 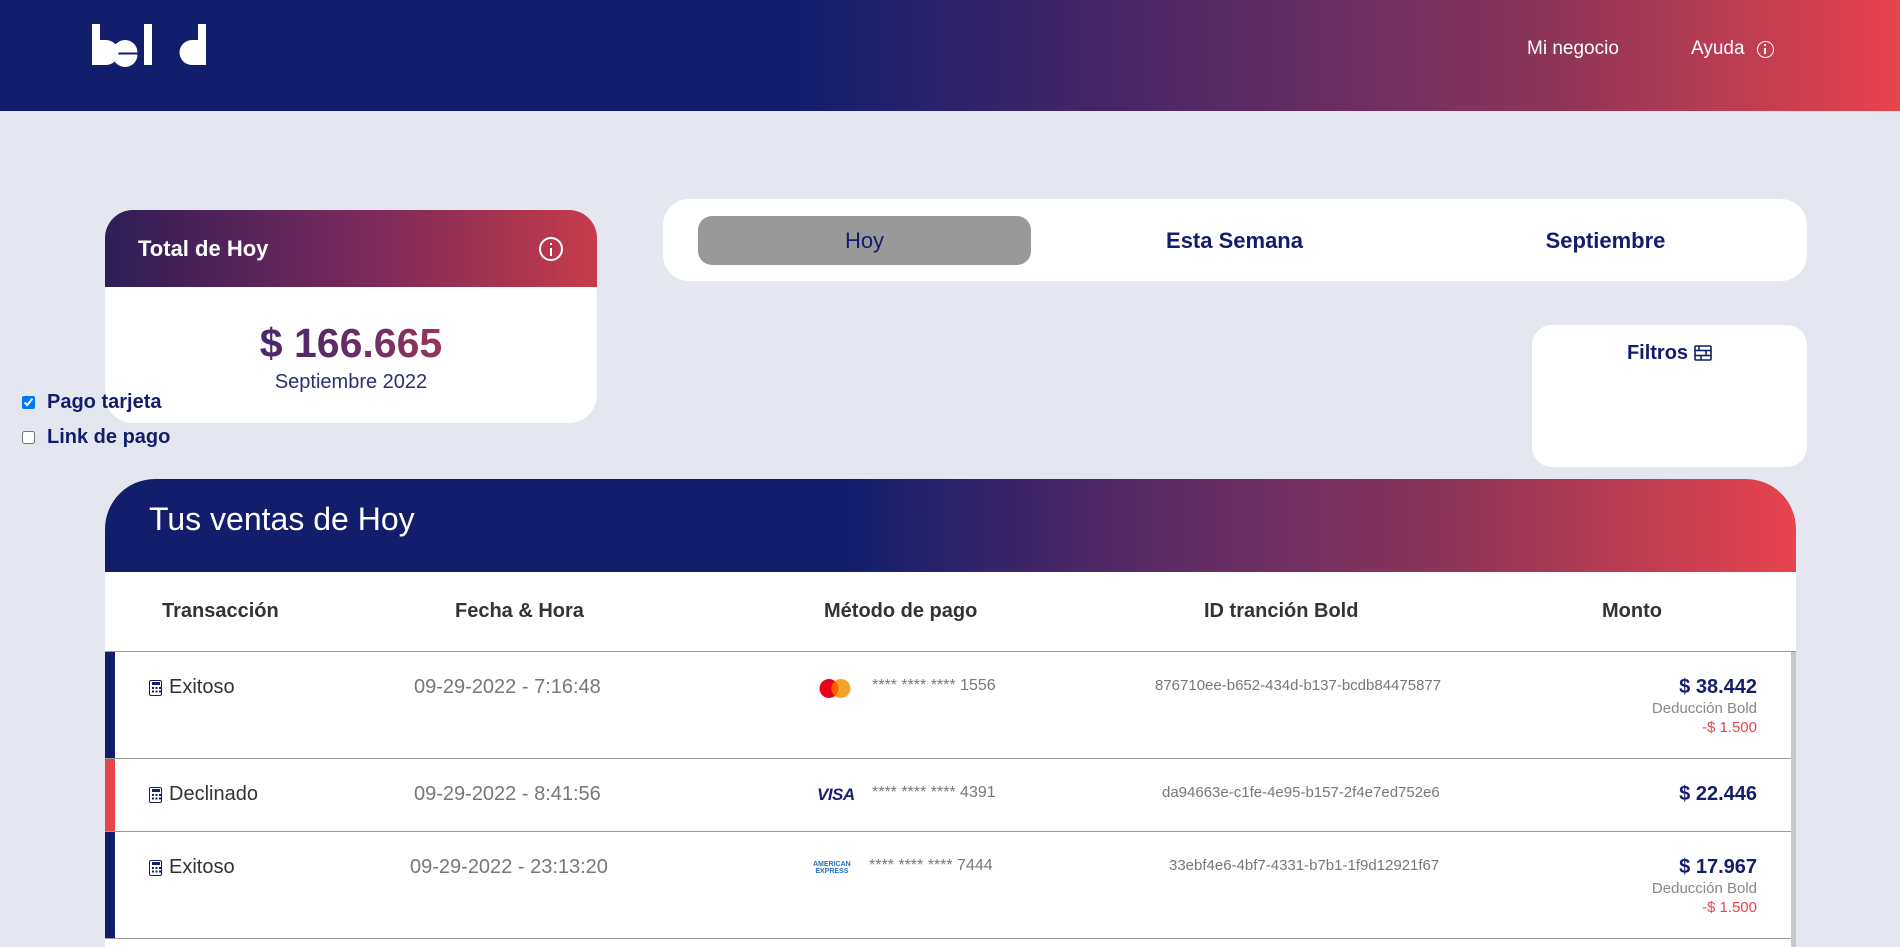 I want to click on tab-septiembre: Septiembre, so click(x=1605, y=240).